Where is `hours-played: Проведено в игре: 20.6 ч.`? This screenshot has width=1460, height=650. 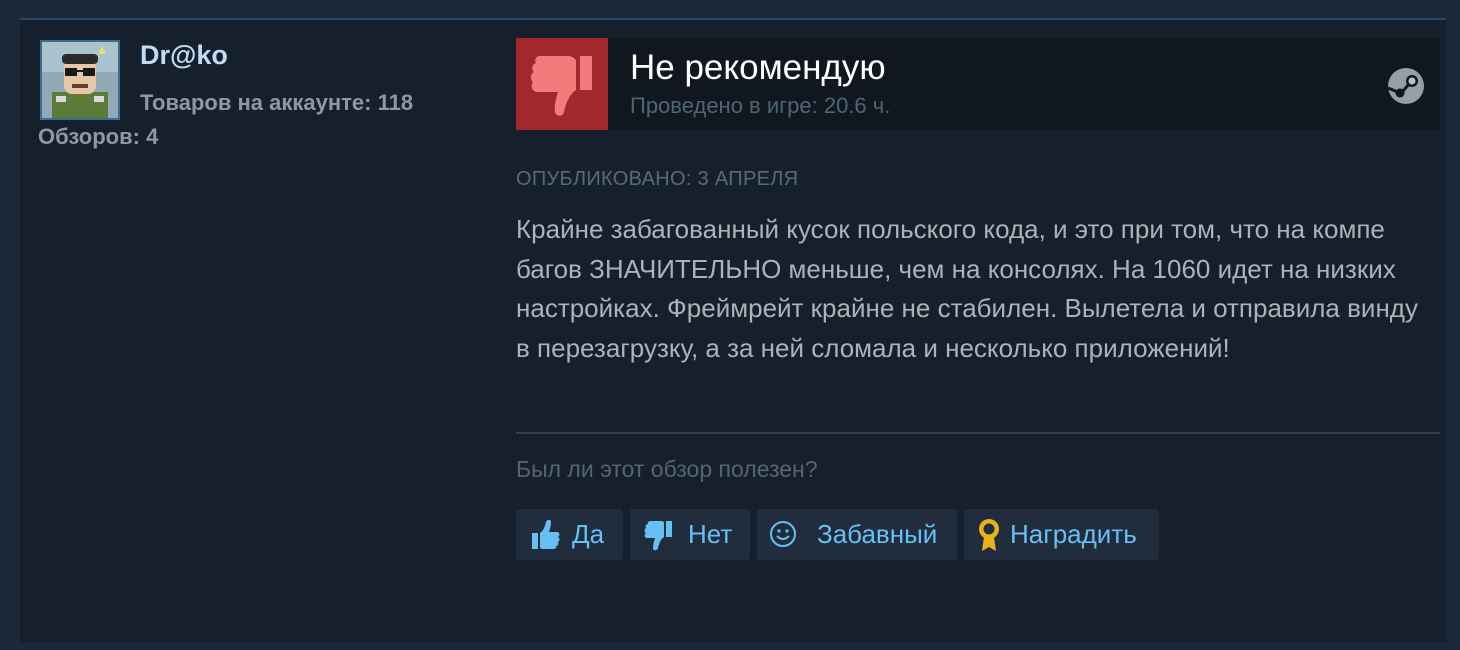 hours-played: Проведено в игре: 20.6 ч. is located at coordinates (760, 105).